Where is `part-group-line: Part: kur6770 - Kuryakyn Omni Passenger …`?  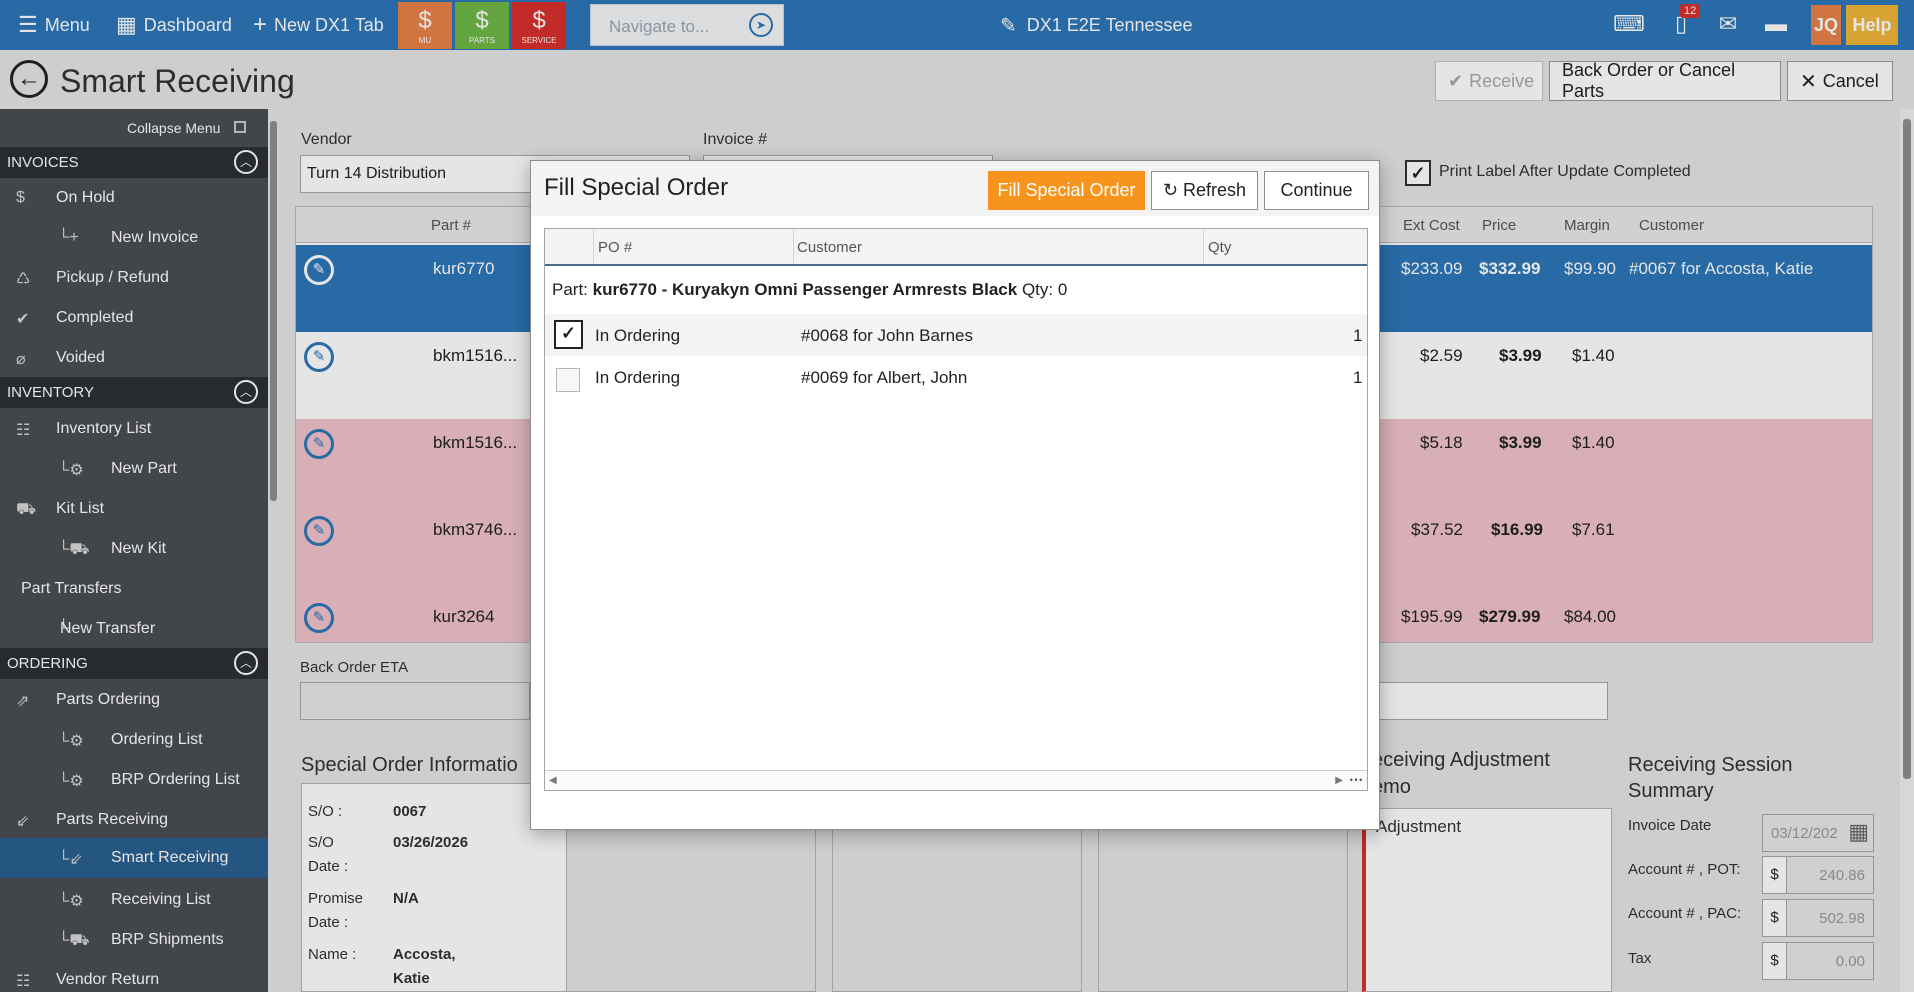 part-group-line: Part: kur6770 - Kuryakyn Omni Passenger … is located at coordinates (809, 290).